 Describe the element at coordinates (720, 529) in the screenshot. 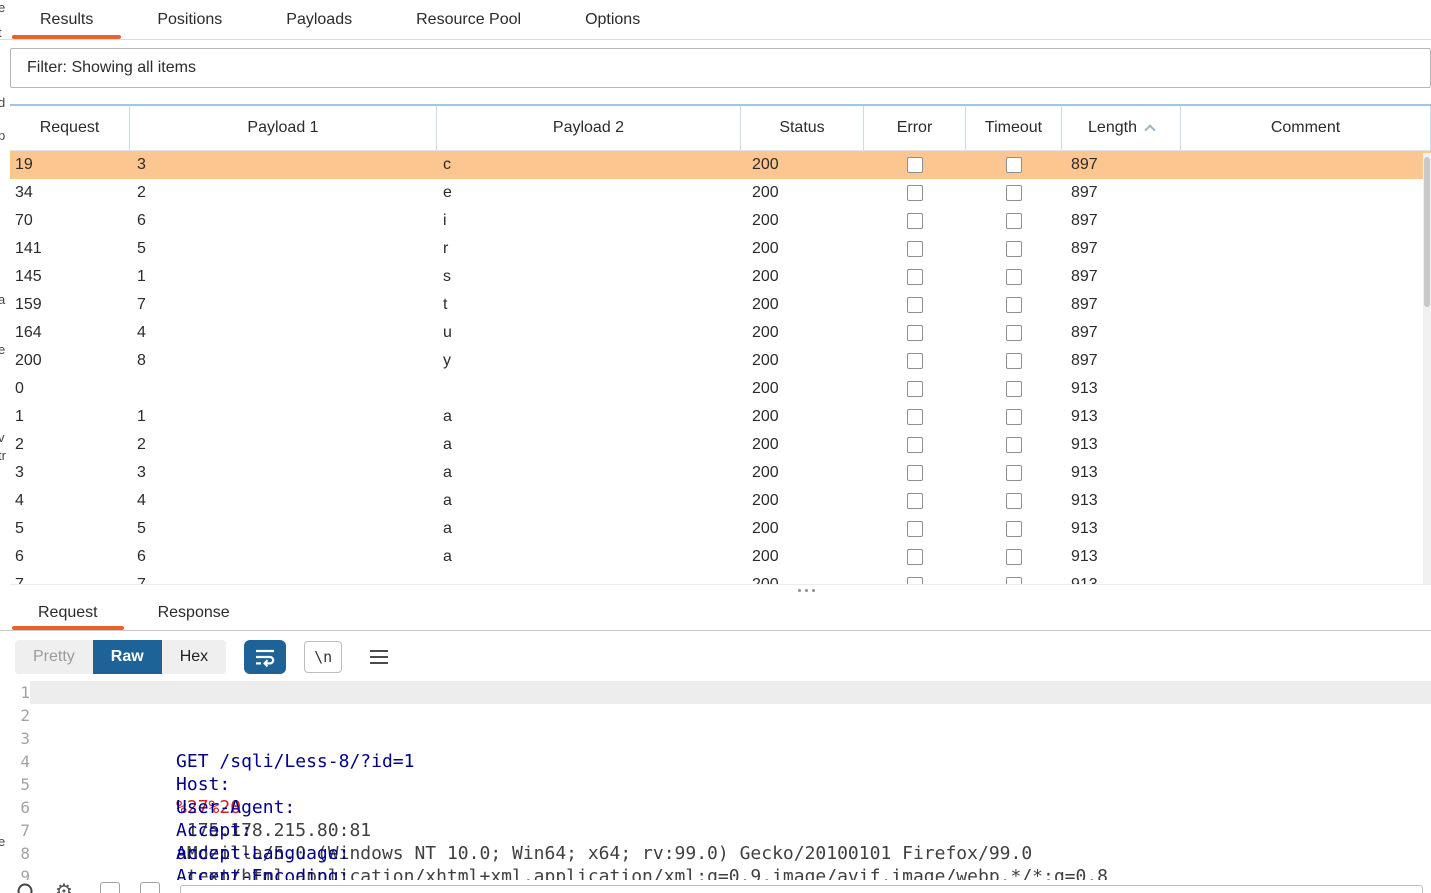

I see `table-row: 5 5 a 200 913` at that location.